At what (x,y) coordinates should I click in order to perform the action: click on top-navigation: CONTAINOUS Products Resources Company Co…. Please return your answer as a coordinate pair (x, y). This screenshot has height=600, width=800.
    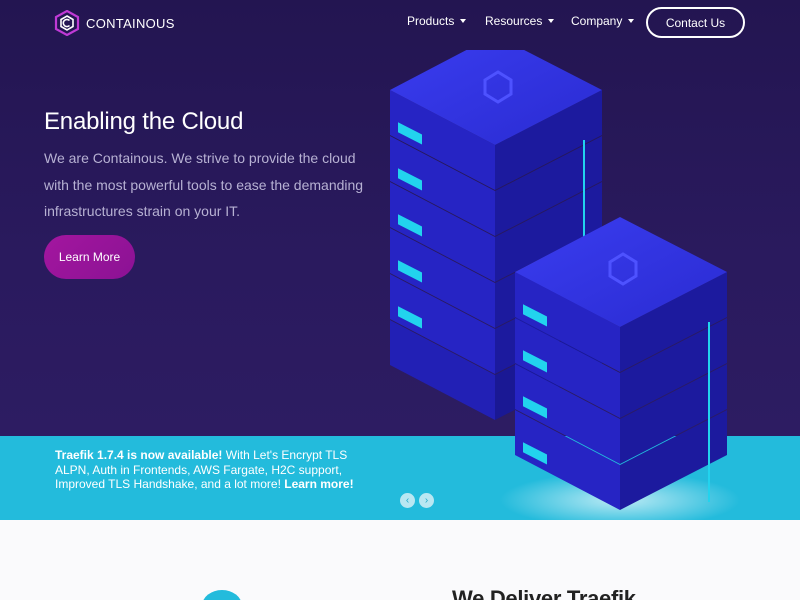
    Looking at the image, I should click on (400, 22).